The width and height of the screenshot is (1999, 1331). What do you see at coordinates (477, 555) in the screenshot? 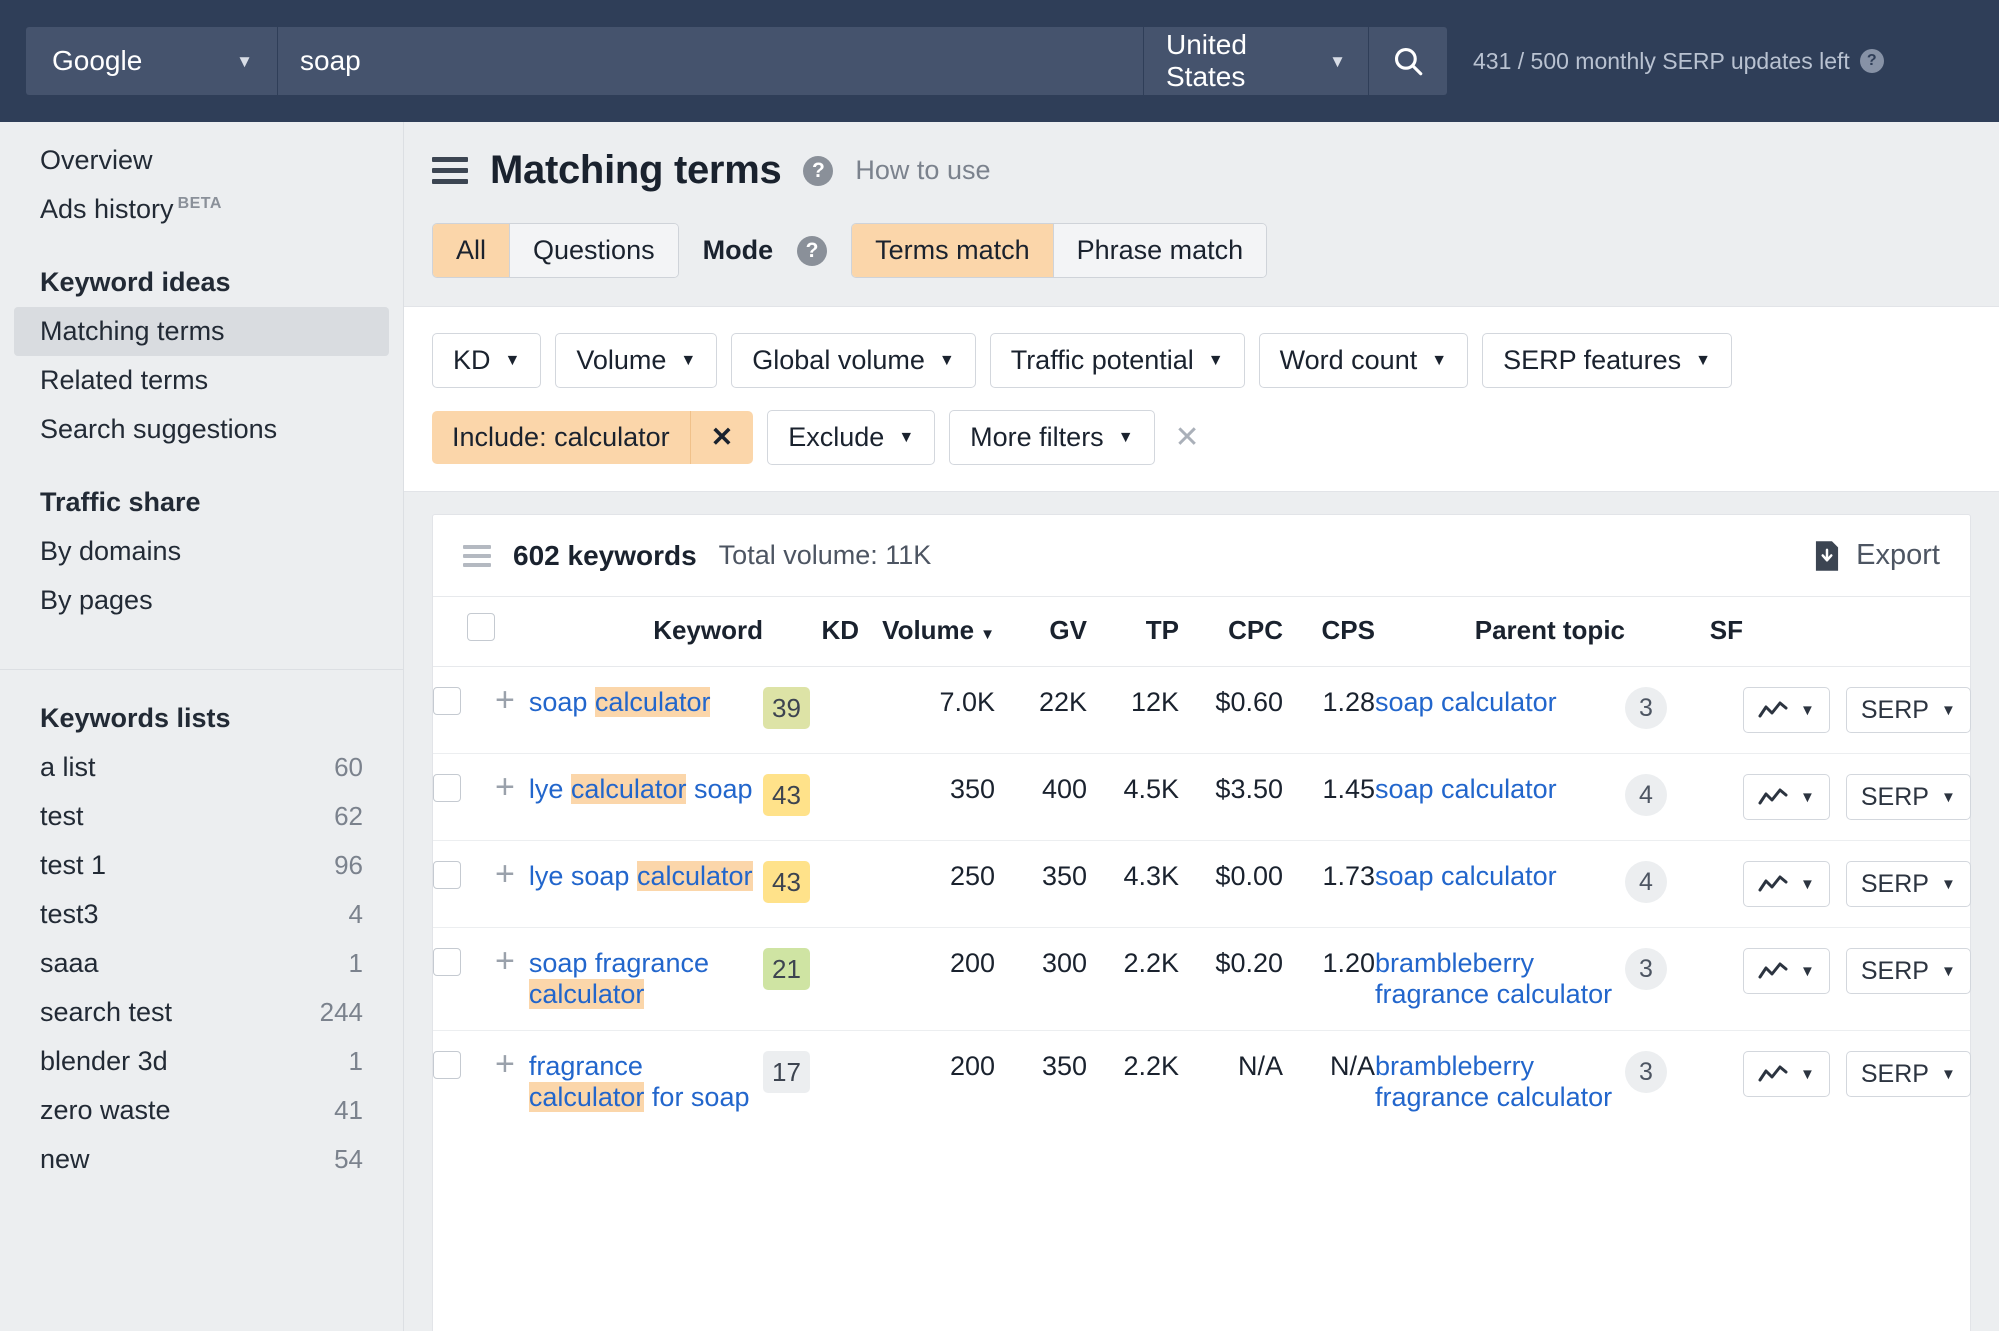
I see `column-settings-icon` at bounding box center [477, 555].